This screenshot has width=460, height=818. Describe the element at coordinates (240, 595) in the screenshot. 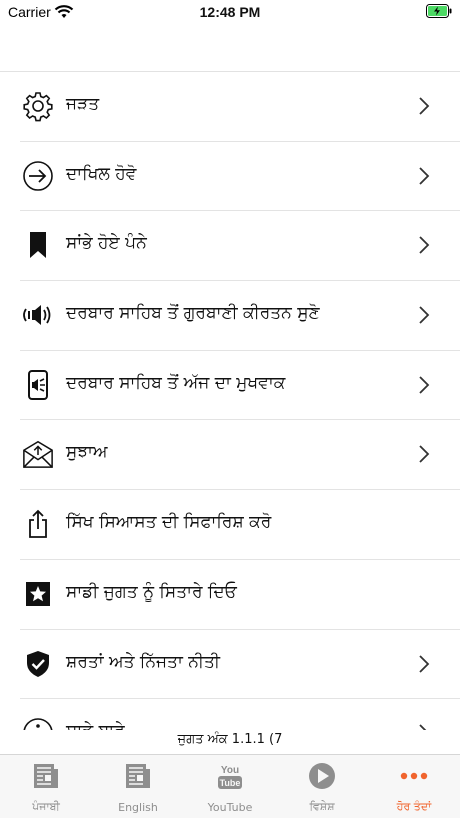

I see `menu-item-rate-app: ਸਾਡੀ ਜੁਗਤ ਨੂੰ ਸਿਤਾਰੇ ਦਿਓ` at that location.